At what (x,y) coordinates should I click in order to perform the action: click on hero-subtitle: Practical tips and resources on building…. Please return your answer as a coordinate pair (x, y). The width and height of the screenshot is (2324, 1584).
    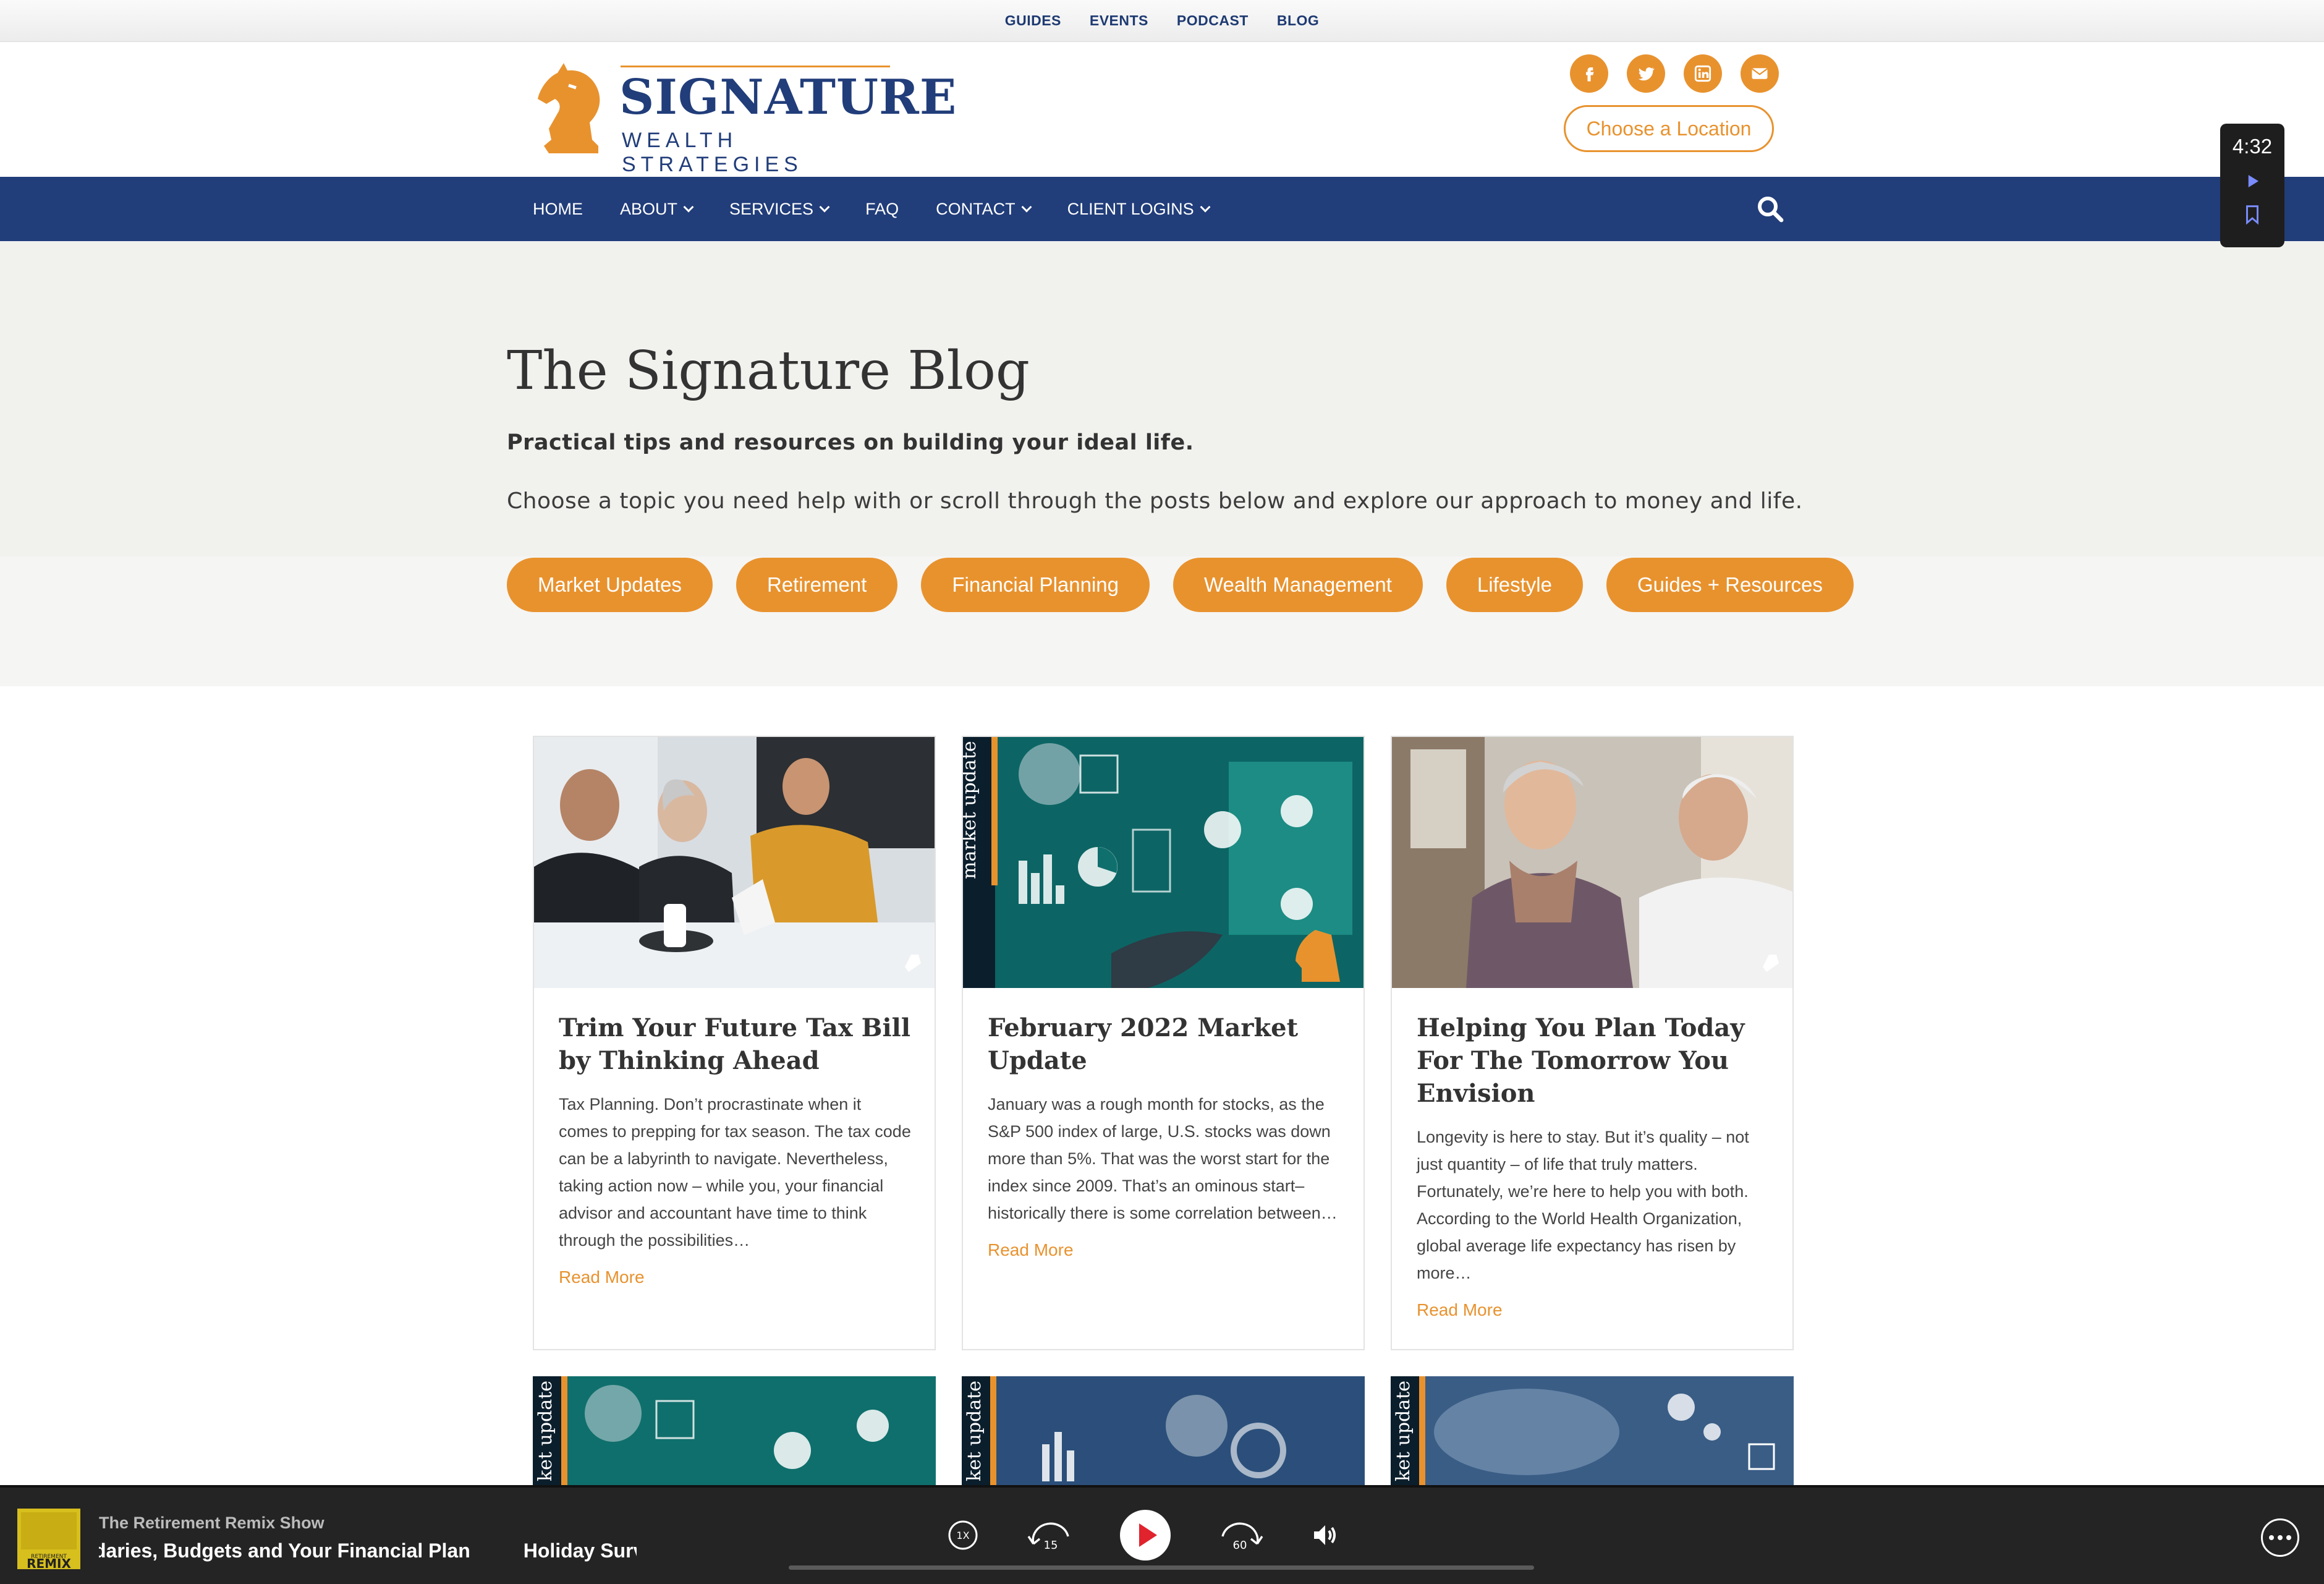
    Looking at the image, I should click on (850, 442).